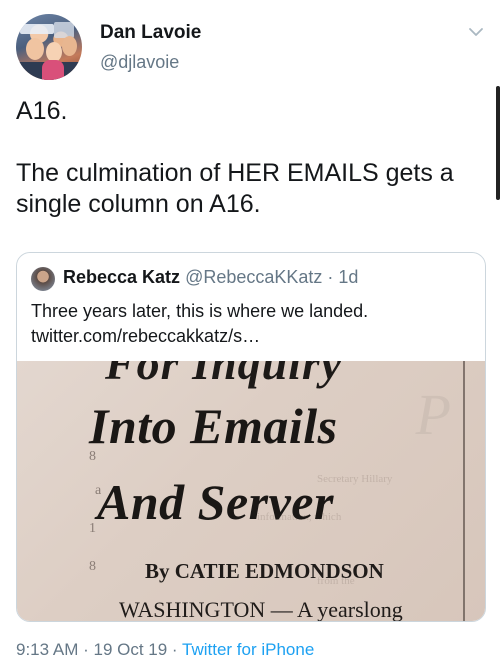 Image resolution: width=500 pixels, height=671 pixels. I want to click on author-name: Dan Lavoie, so click(150, 33).